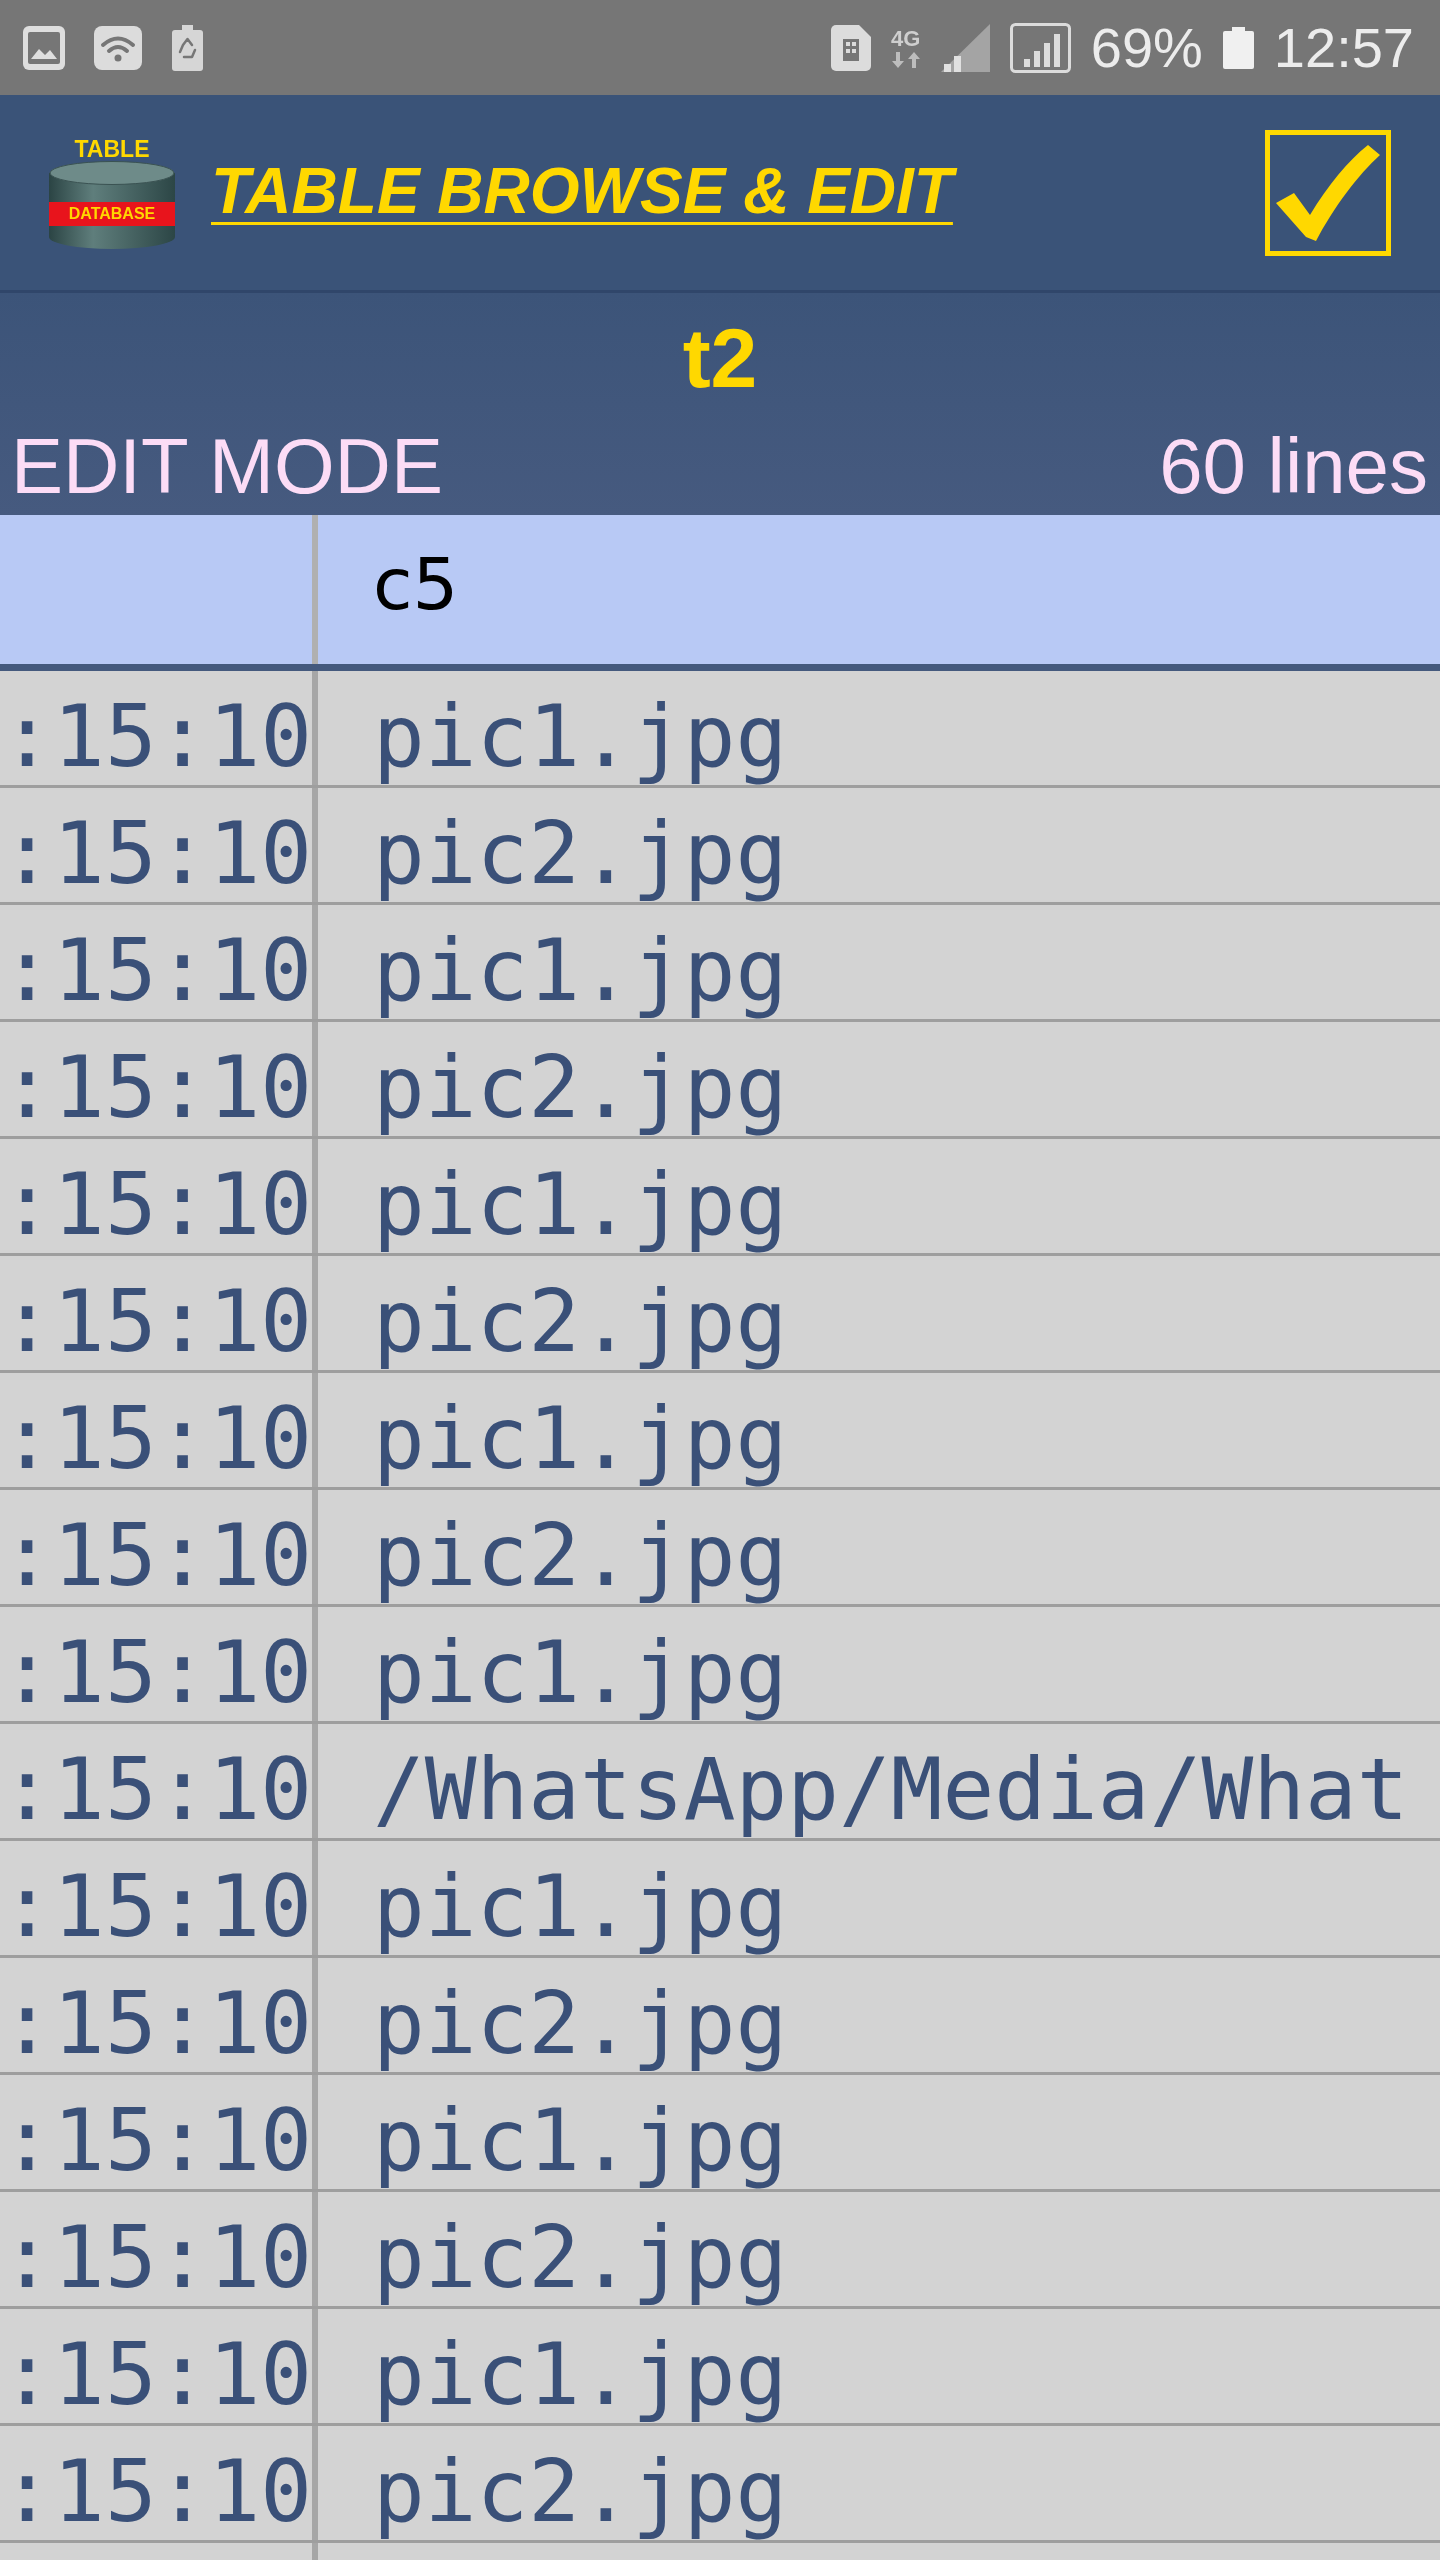 This screenshot has height=2560, width=1440. I want to click on clock: 12:57, so click(1343, 47).